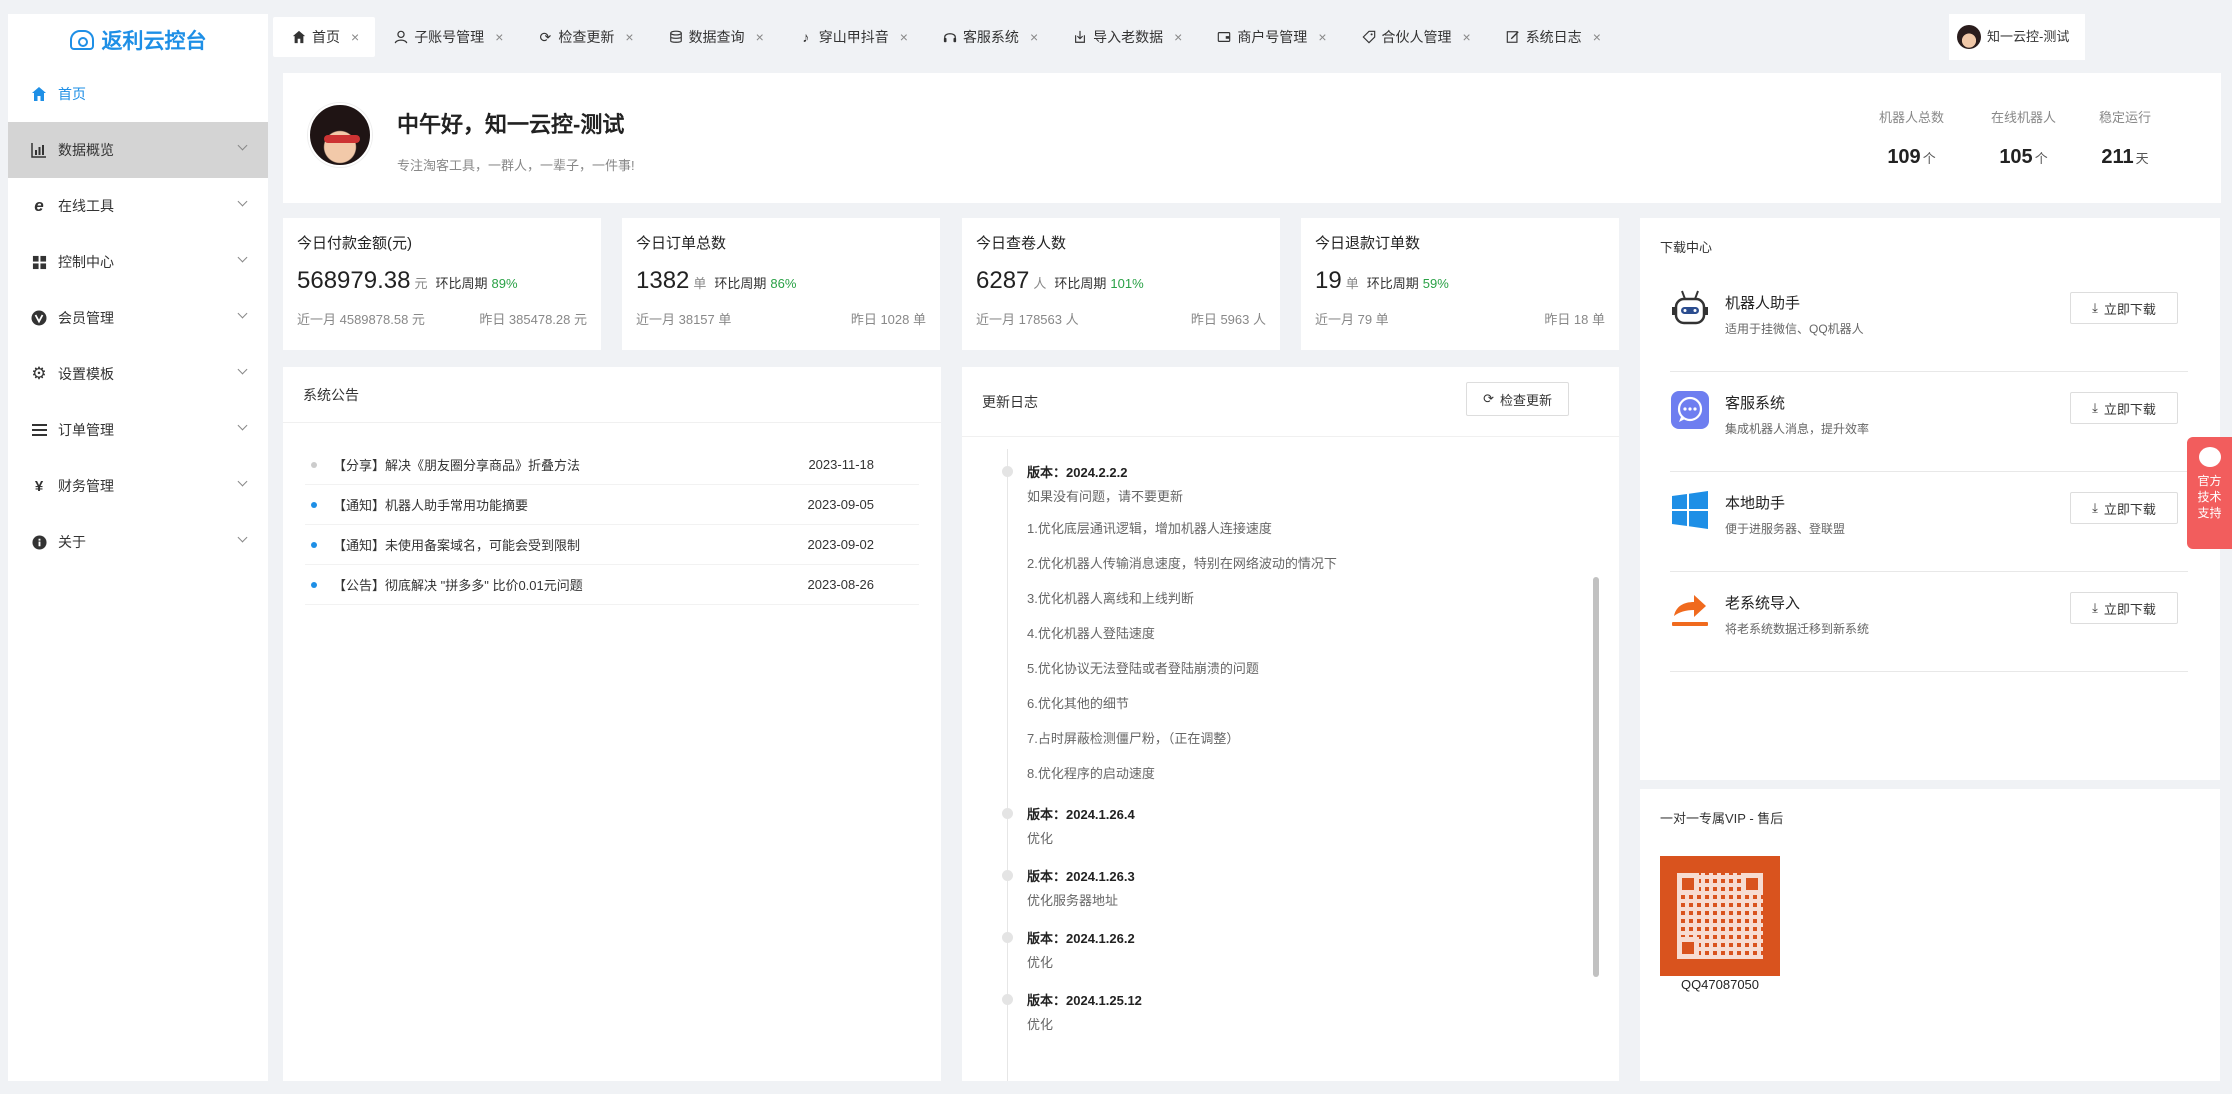  What do you see at coordinates (1686, 247) in the screenshot?
I see `panel-title: 下载中心` at bounding box center [1686, 247].